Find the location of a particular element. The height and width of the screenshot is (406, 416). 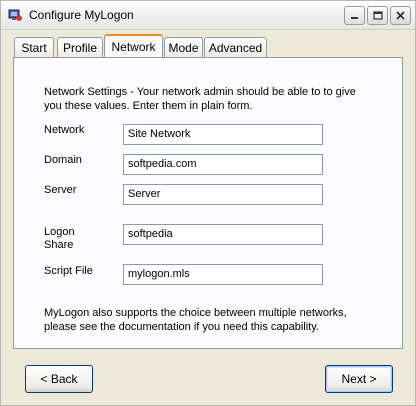

minimize-button is located at coordinates (354, 15).